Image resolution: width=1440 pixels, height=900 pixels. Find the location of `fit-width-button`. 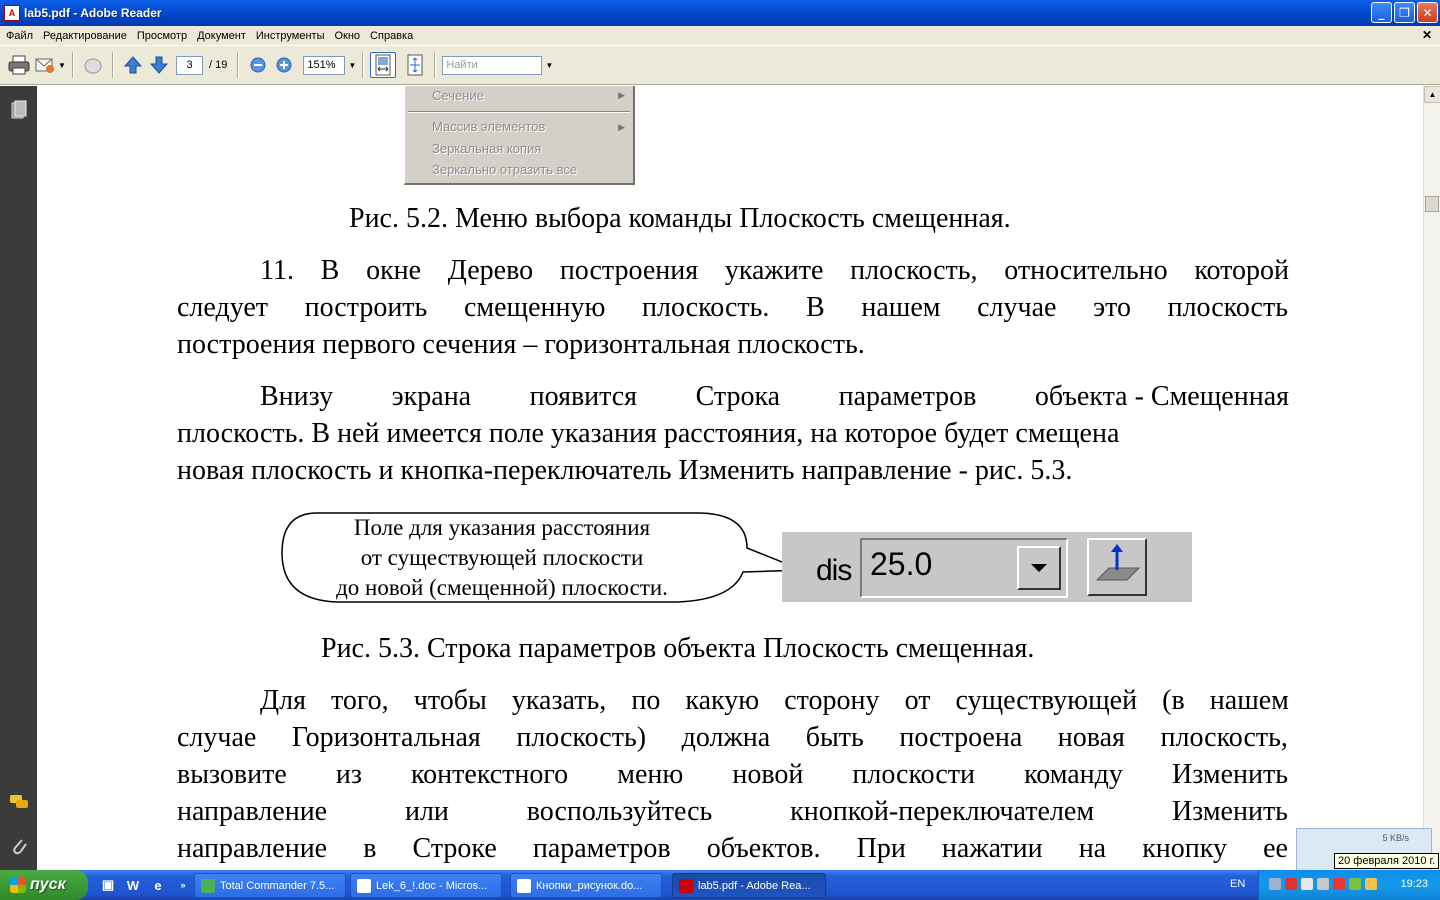

fit-width-button is located at coordinates (383, 65).